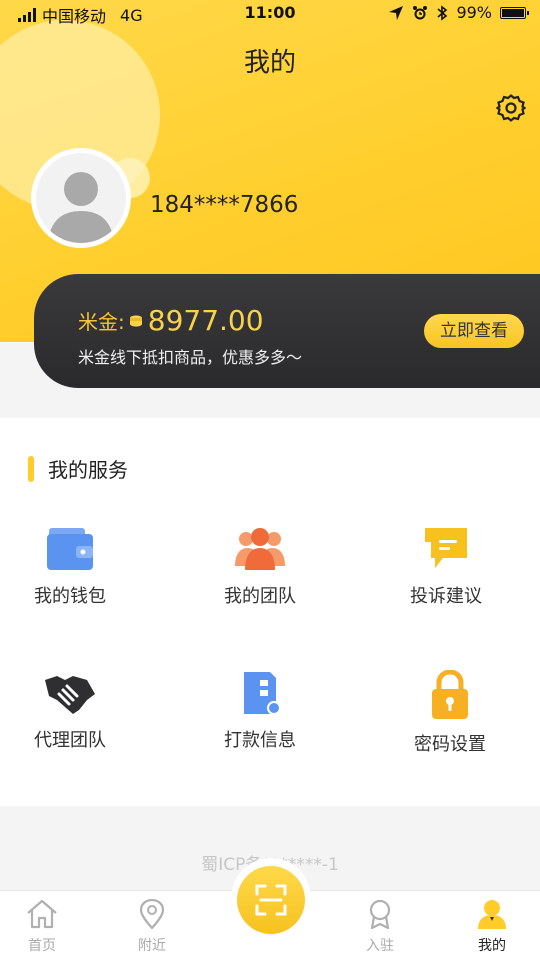 Image resolution: width=540 pixels, height=960 pixels. Describe the element at coordinates (224, 205) in the screenshot. I see `user-phone: 184****7866` at that location.